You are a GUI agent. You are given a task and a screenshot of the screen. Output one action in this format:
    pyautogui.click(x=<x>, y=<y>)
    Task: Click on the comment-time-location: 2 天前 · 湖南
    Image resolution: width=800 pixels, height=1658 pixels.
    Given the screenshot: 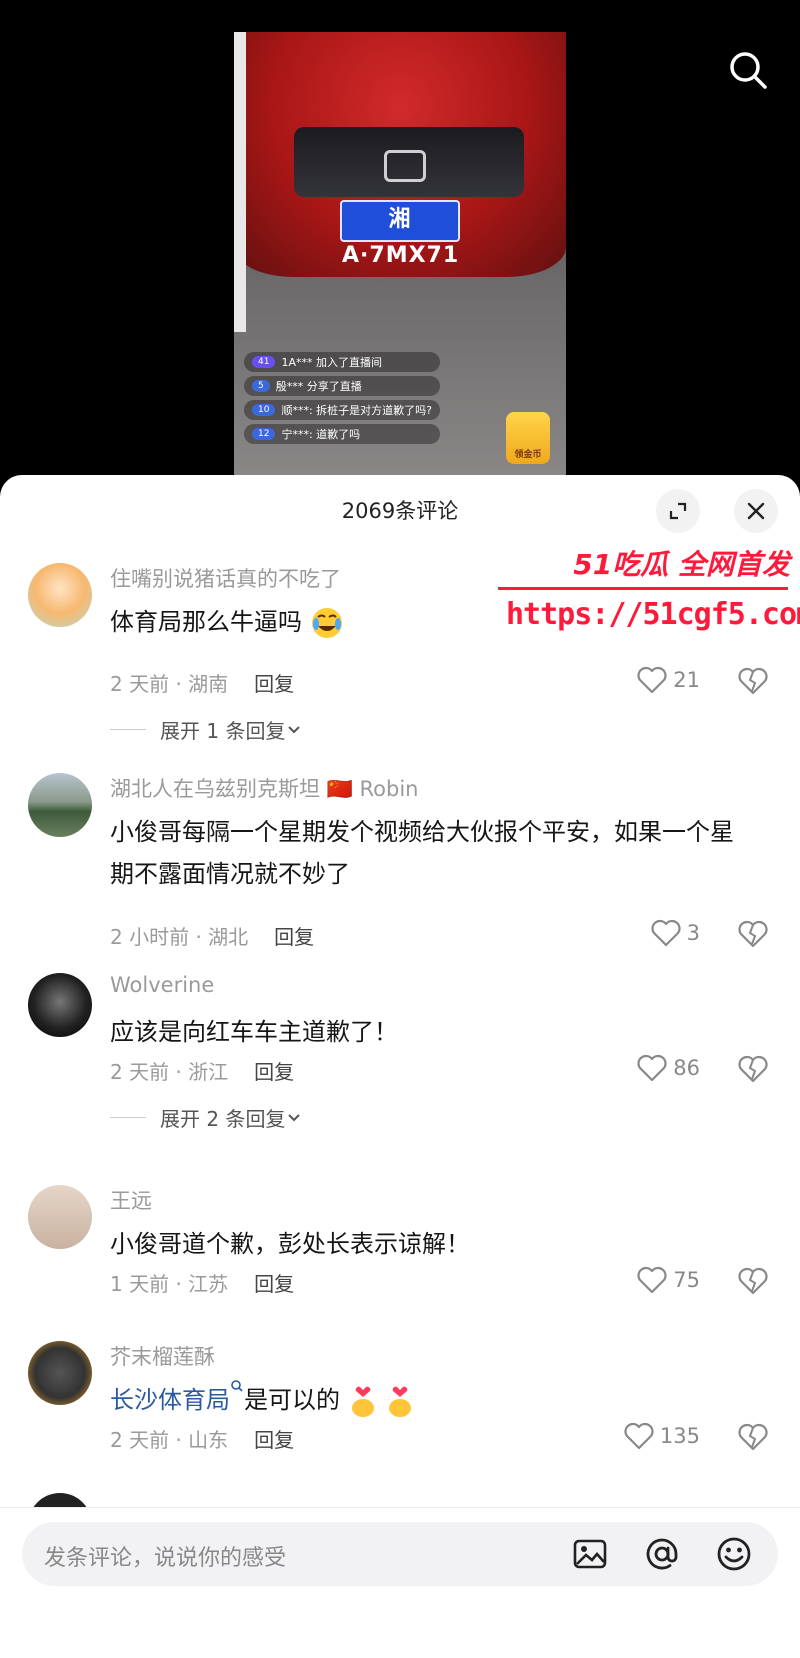 What is the action you would take?
    pyautogui.click(x=169, y=684)
    